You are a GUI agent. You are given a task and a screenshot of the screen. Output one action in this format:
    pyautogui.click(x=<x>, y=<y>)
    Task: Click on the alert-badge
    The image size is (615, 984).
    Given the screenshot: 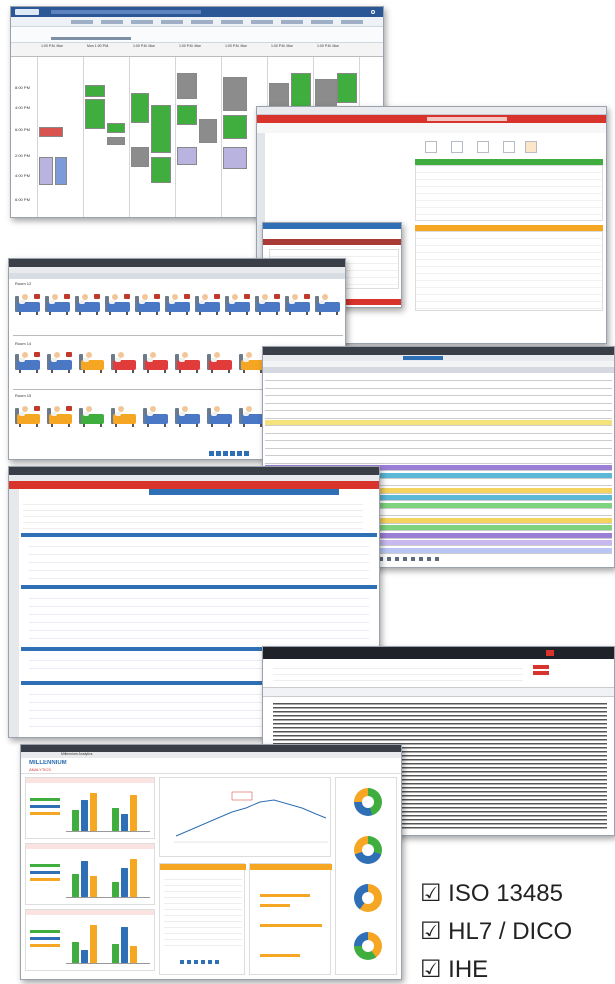 What is the action you would take?
    pyautogui.click(x=550, y=653)
    